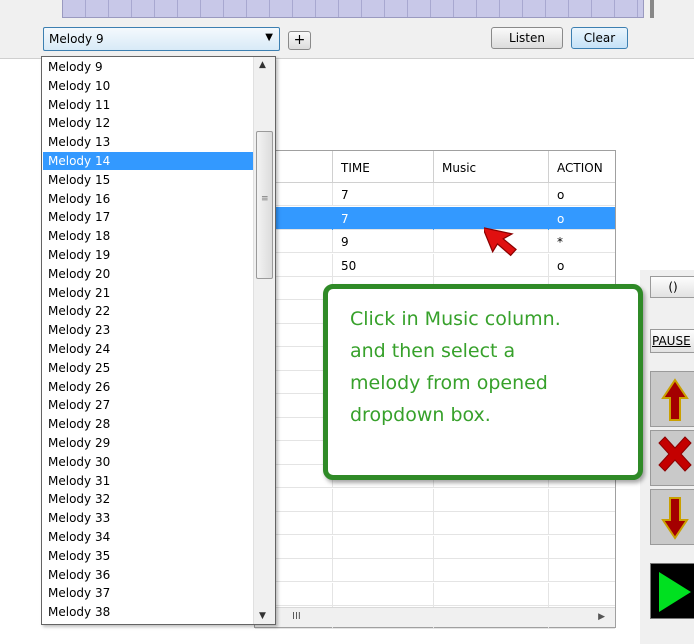 The height and width of the screenshot is (644, 694). What do you see at coordinates (76, 39) in the screenshot?
I see `melody-select-value: Melody 9` at bounding box center [76, 39].